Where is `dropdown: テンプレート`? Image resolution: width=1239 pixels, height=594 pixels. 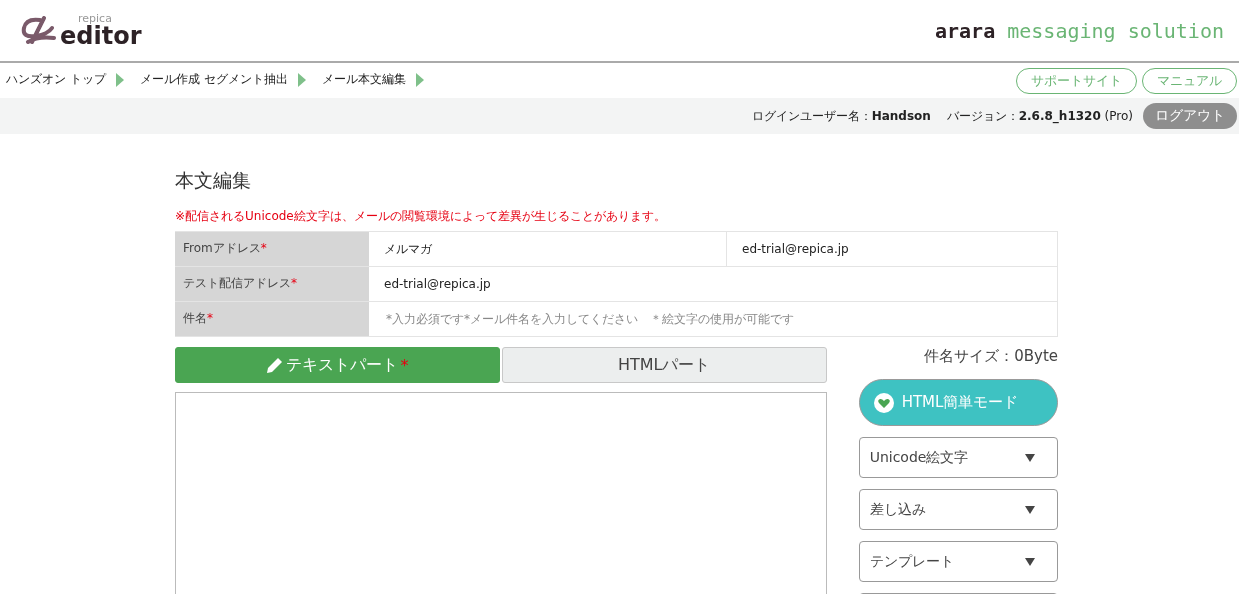
dropdown: テンプレート is located at coordinates (958, 561).